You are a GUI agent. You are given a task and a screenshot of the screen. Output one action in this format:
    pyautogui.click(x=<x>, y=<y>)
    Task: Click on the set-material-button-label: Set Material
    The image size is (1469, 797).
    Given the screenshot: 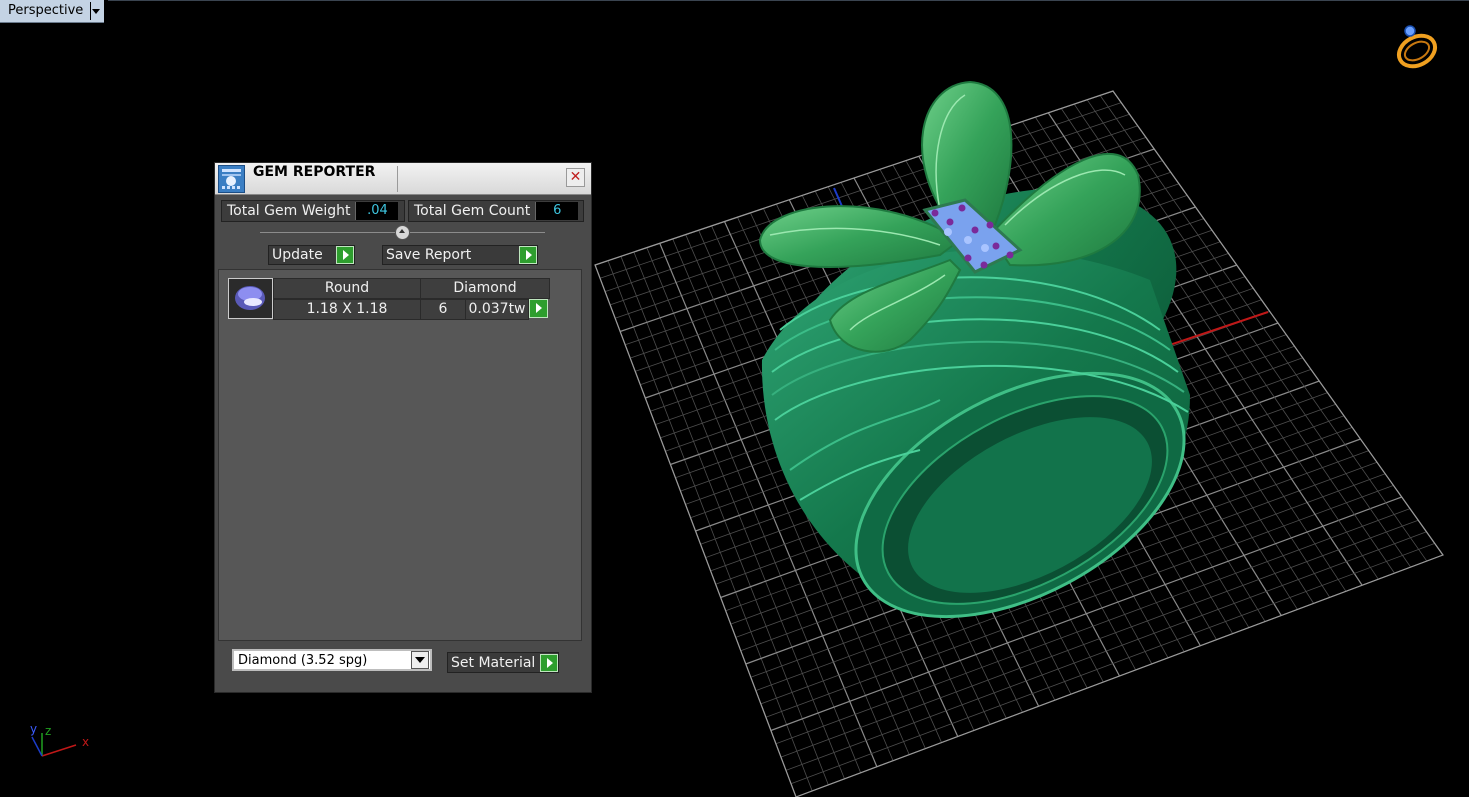 What is the action you would take?
    pyautogui.click(x=493, y=662)
    